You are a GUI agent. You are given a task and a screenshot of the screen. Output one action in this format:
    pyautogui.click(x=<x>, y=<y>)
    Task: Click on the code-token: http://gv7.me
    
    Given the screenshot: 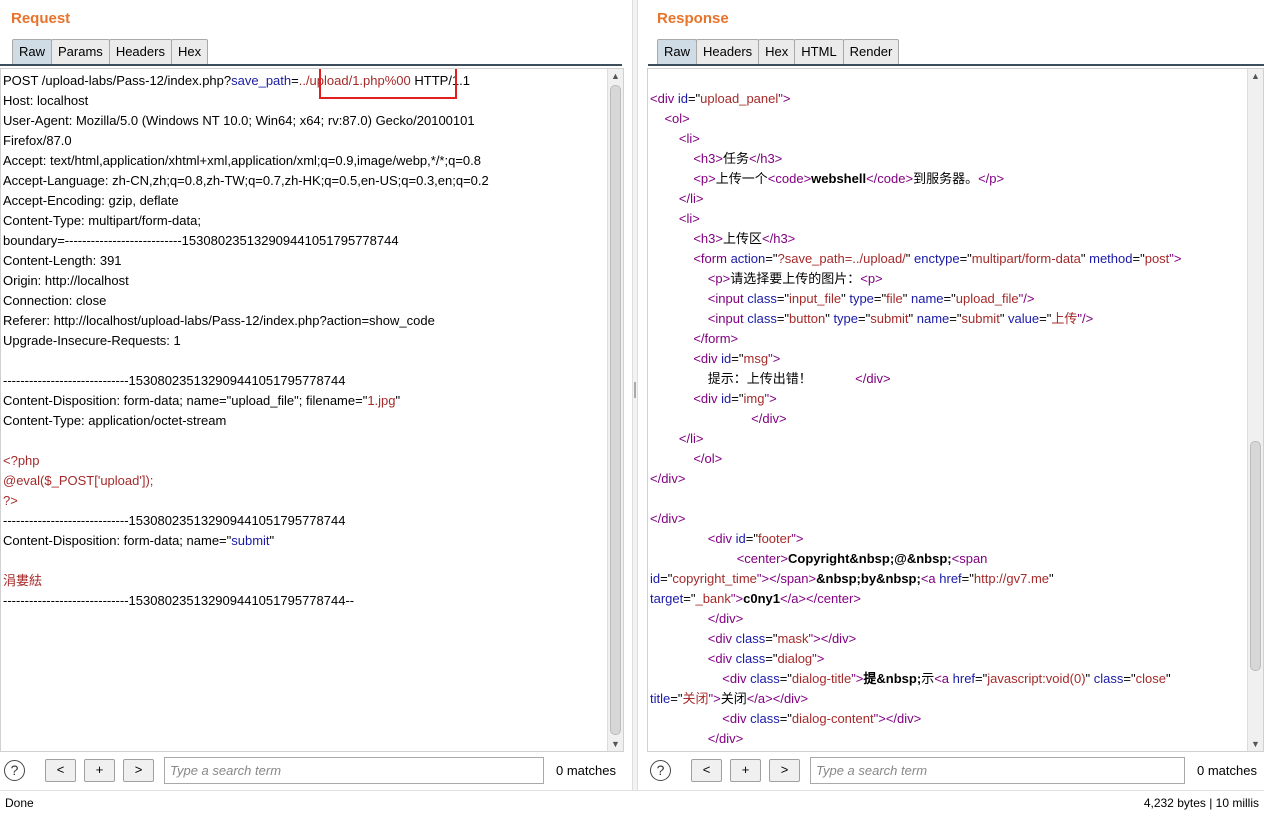 What is the action you would take?
    pyautogui.click(x=1011, y=578)
    